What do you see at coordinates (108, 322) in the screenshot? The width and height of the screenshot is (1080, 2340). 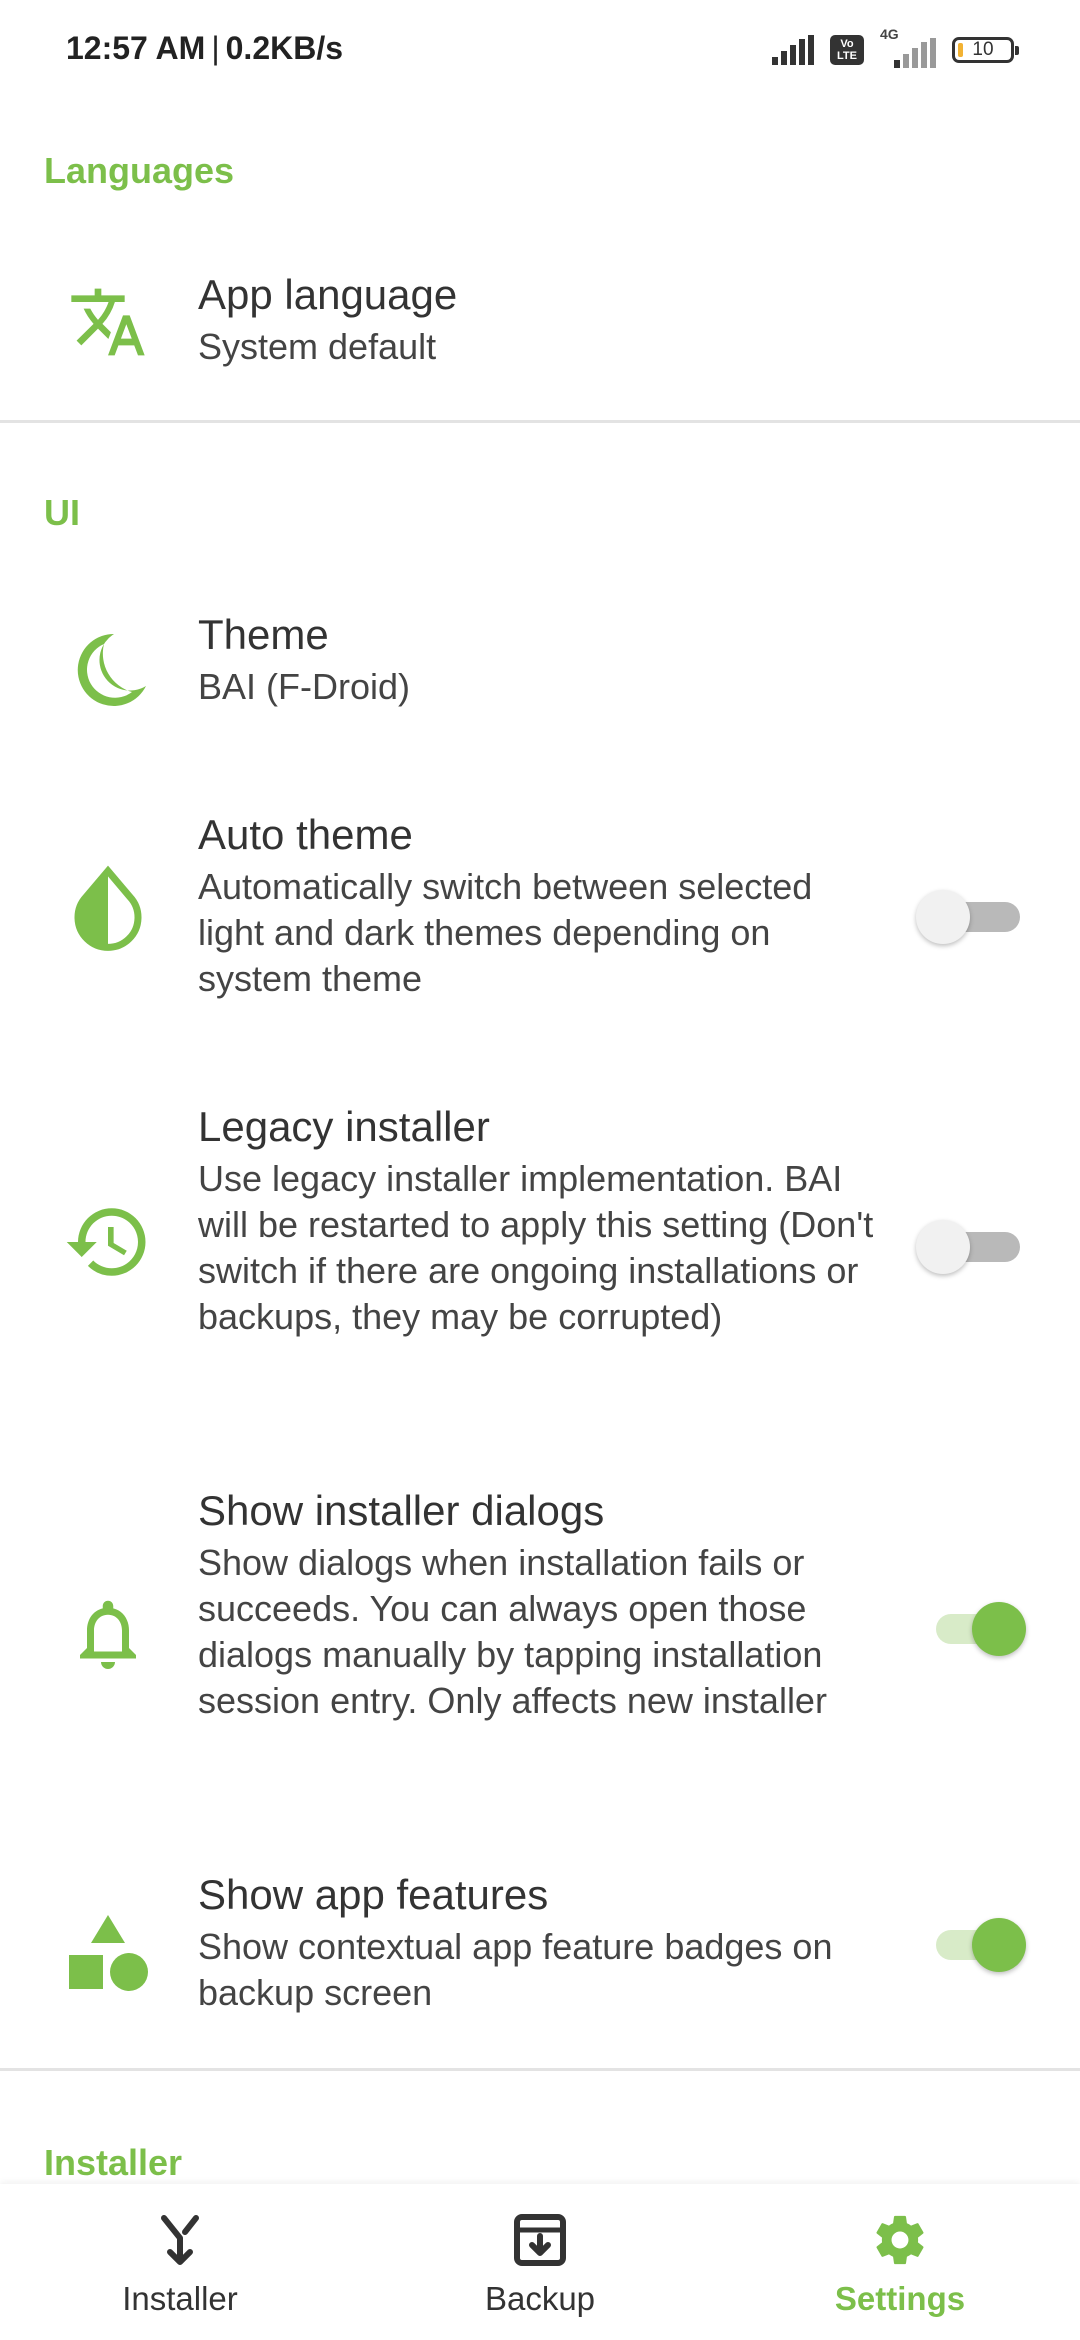 I see `translate-icon` at bounding box center [108, 322].